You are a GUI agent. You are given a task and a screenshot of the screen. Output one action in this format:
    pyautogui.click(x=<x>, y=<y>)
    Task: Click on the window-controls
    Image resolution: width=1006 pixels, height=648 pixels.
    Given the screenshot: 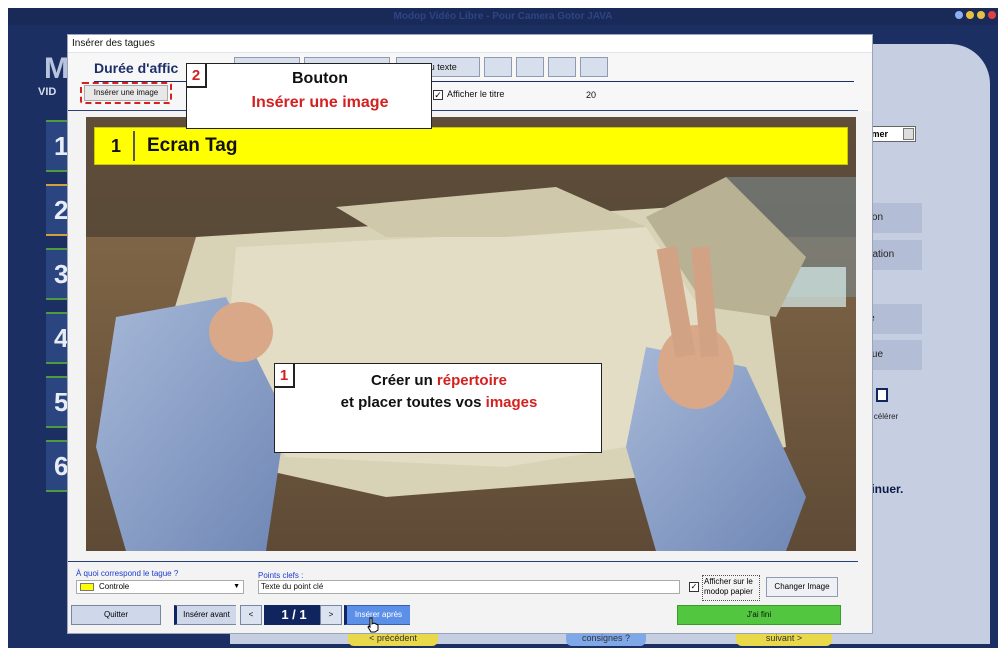 What is the action you would take?
    pyautogui.click(x=975, y=15)
    